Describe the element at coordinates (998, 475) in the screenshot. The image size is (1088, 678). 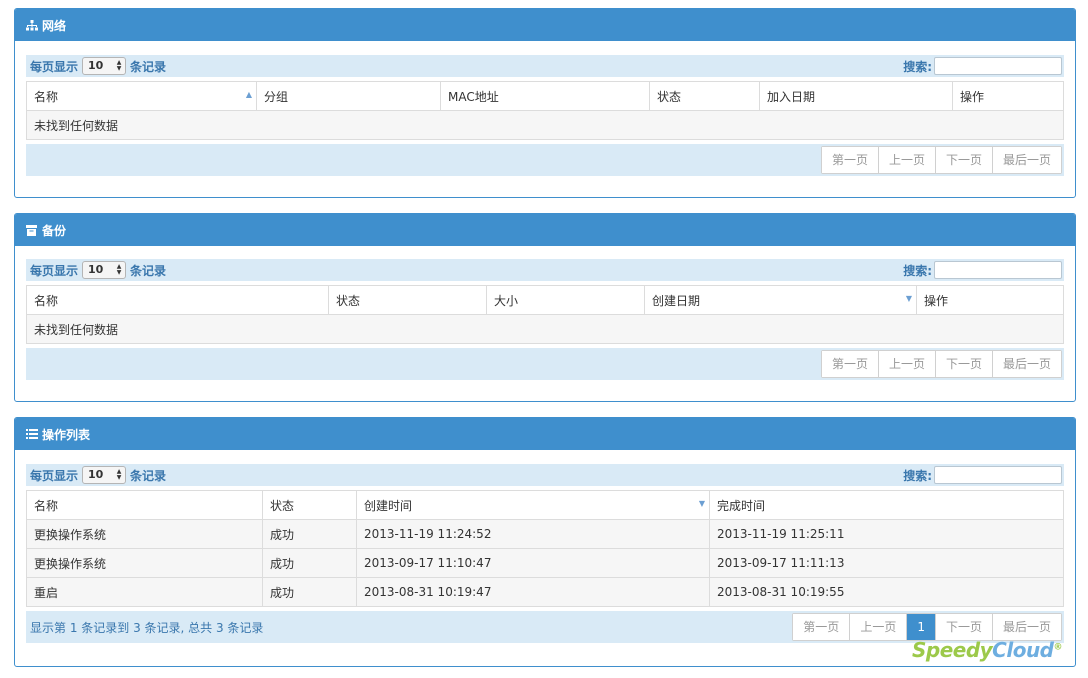
I see `operations-search-input` at that location.